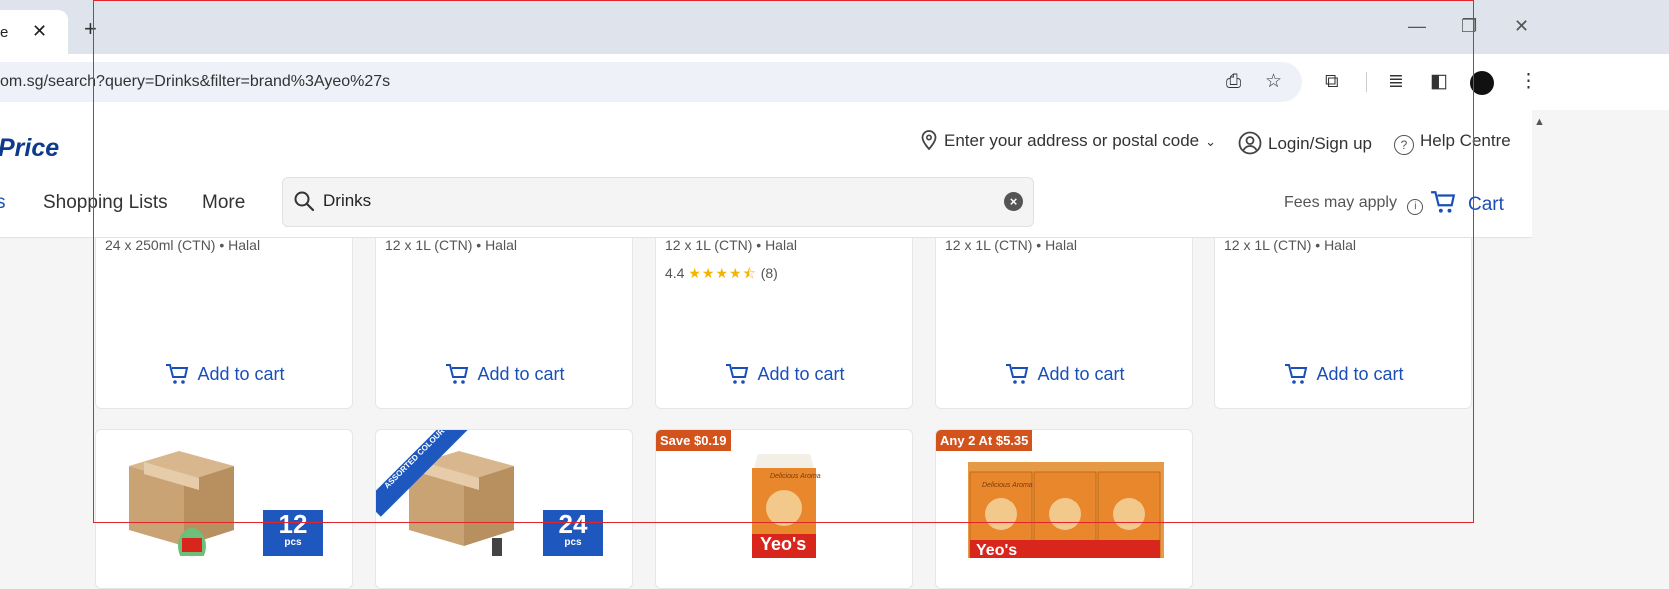 This screenshot has height=589, width=1669. What do you see at coordinates (573, 524) in the screenshot?
I see `pack-count: 24` at bounding box center [573, 524].